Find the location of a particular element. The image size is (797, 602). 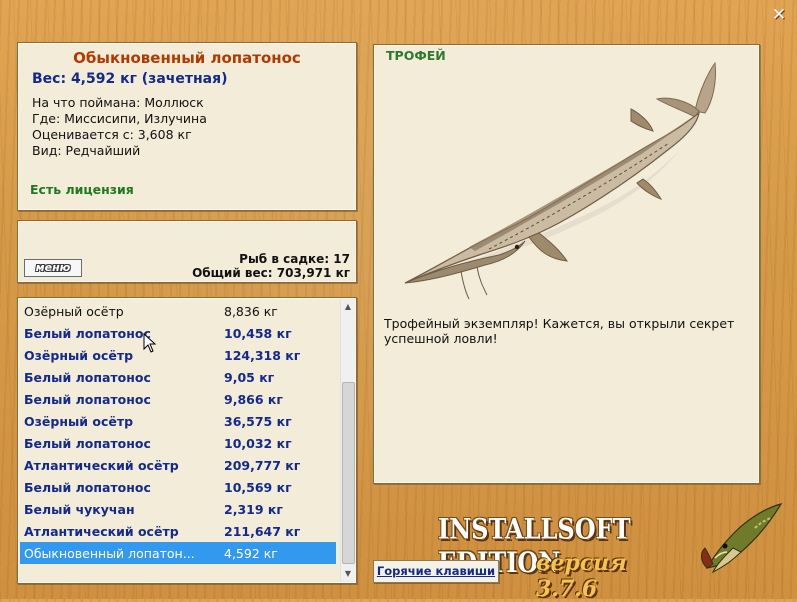

hotkeys-button: Горячие клавиши is located at coordinates (436, 571).